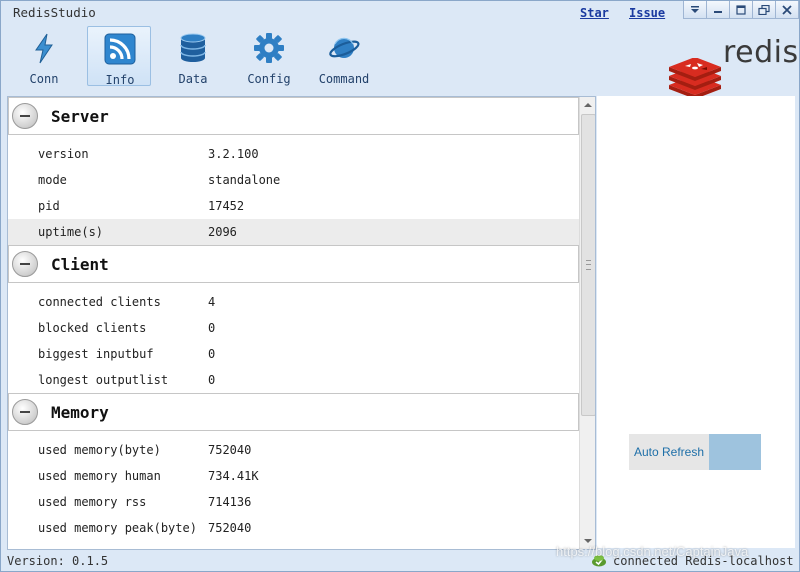  Describe the element at coordinates (99, 302) in the screenshot. I see `info-key: connected clients` at that location.